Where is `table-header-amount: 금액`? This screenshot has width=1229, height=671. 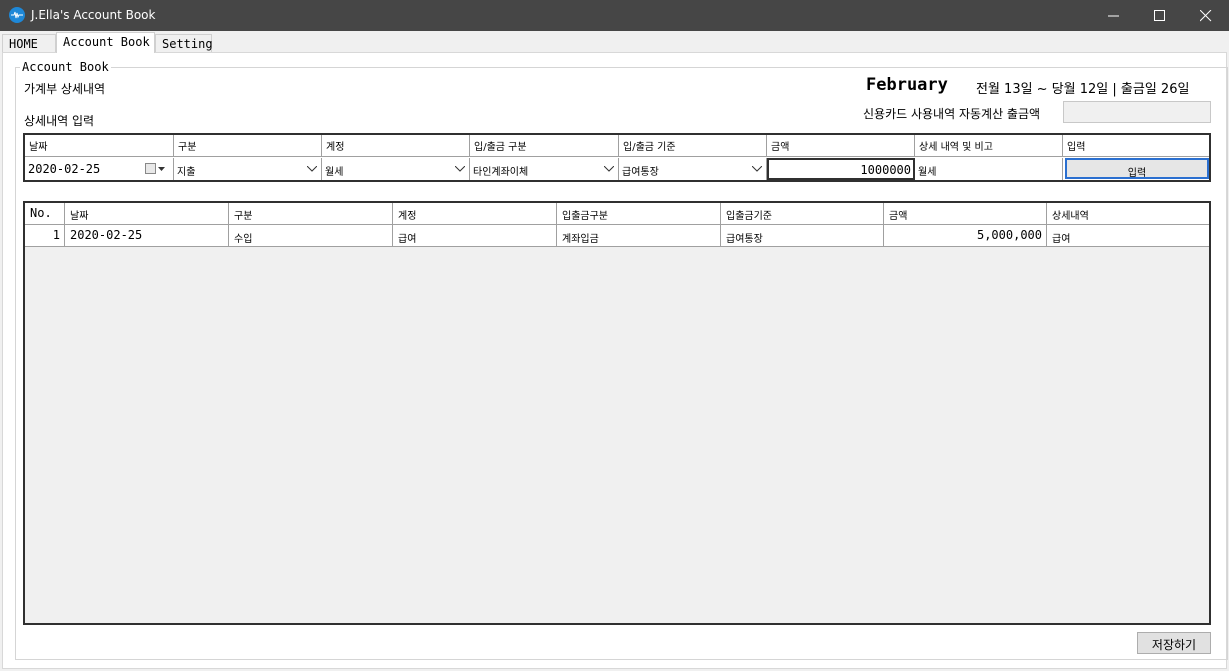
table-header-amount: 금액 is located at coordinates (965, 214).